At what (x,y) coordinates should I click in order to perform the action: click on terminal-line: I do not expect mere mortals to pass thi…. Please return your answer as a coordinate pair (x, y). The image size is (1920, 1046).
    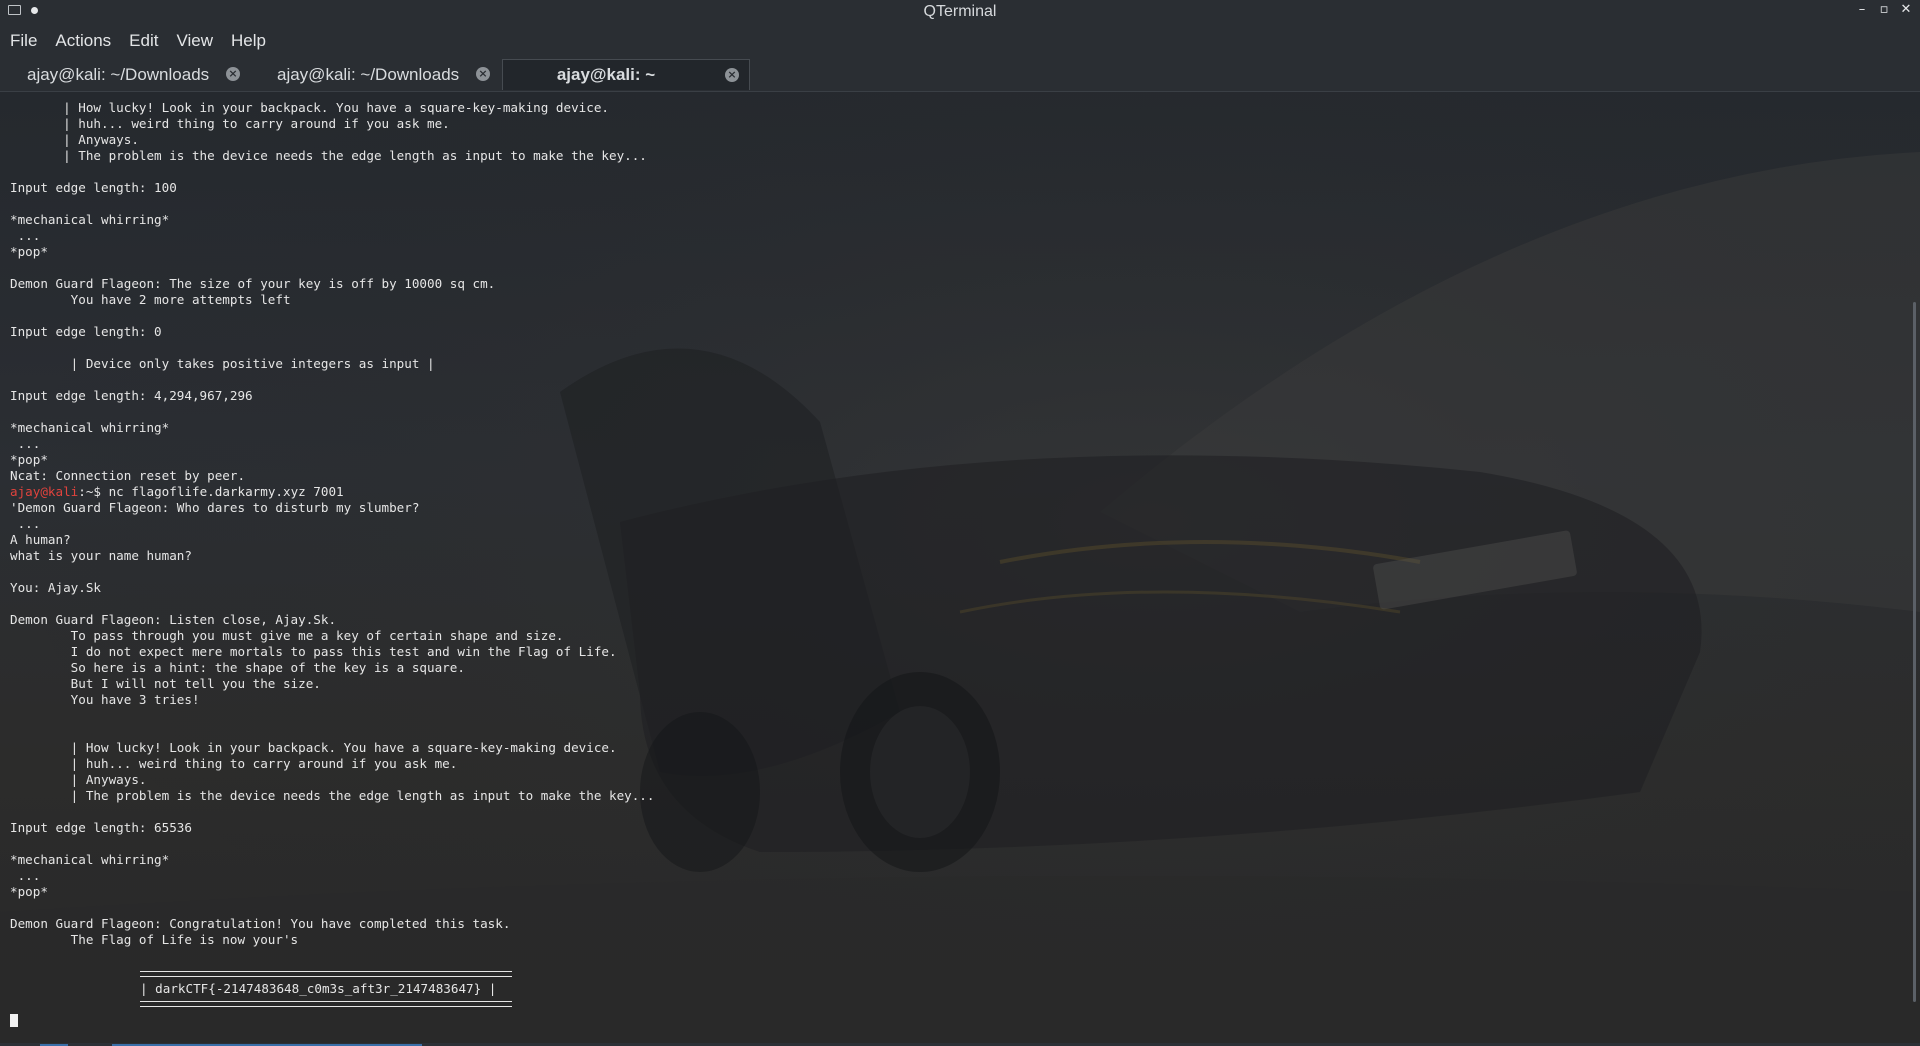
    Looking at the image, I should click on (313, 651).